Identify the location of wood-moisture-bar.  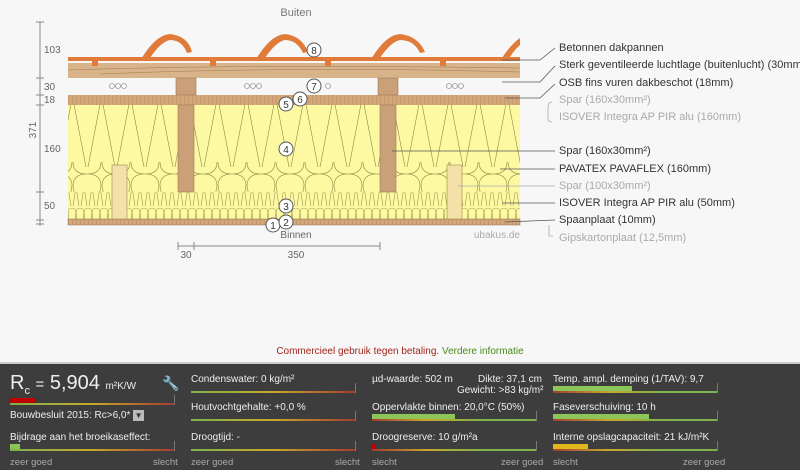
(273, 416).